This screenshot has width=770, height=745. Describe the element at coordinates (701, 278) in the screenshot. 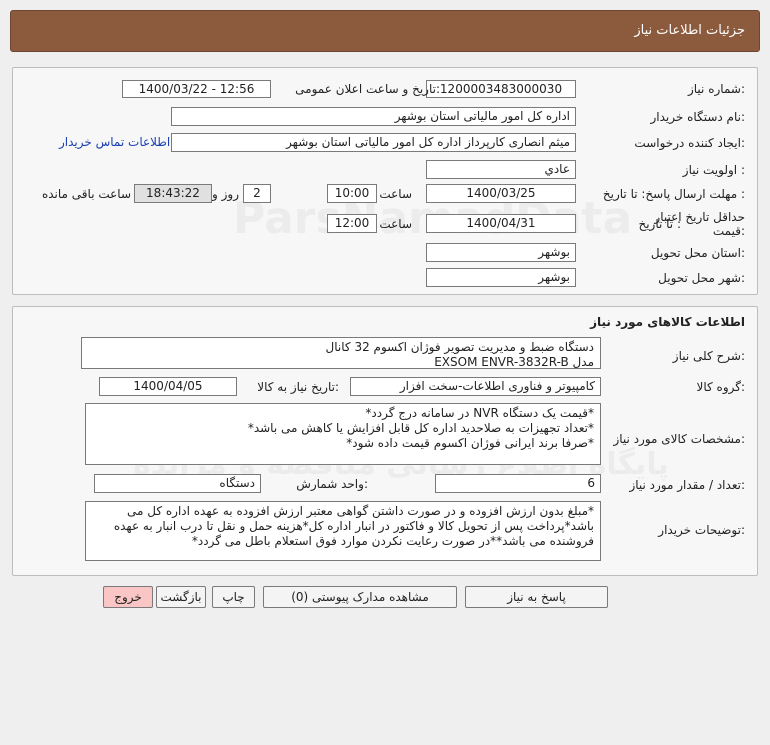

I see `city-label: شهر محل تحویل:` at that location.